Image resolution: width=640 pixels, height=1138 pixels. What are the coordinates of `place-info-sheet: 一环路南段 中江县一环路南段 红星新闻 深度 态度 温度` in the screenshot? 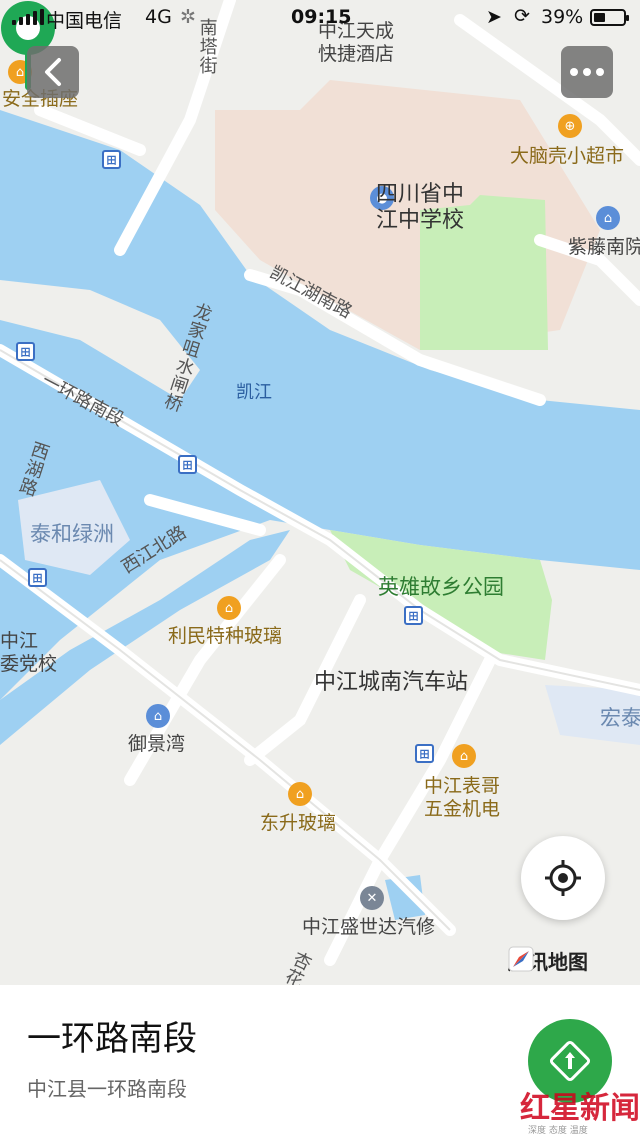 It's located at (320, 1061).